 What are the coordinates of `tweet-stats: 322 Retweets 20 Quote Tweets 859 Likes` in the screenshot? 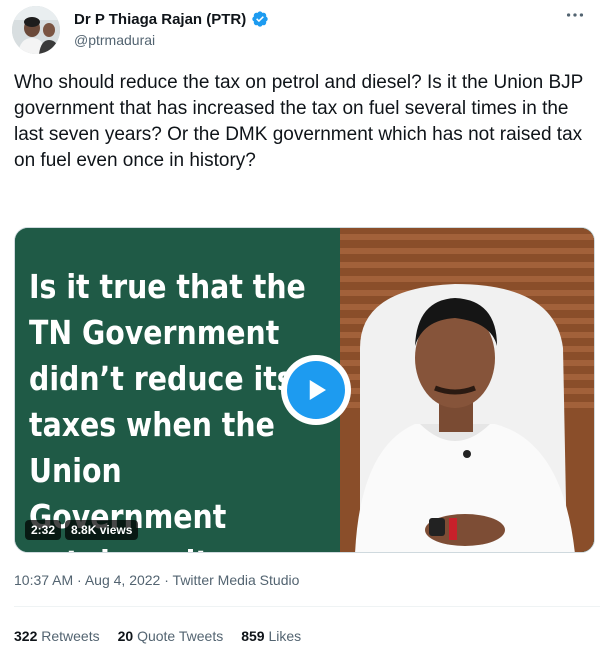 It's located at (157, 636).